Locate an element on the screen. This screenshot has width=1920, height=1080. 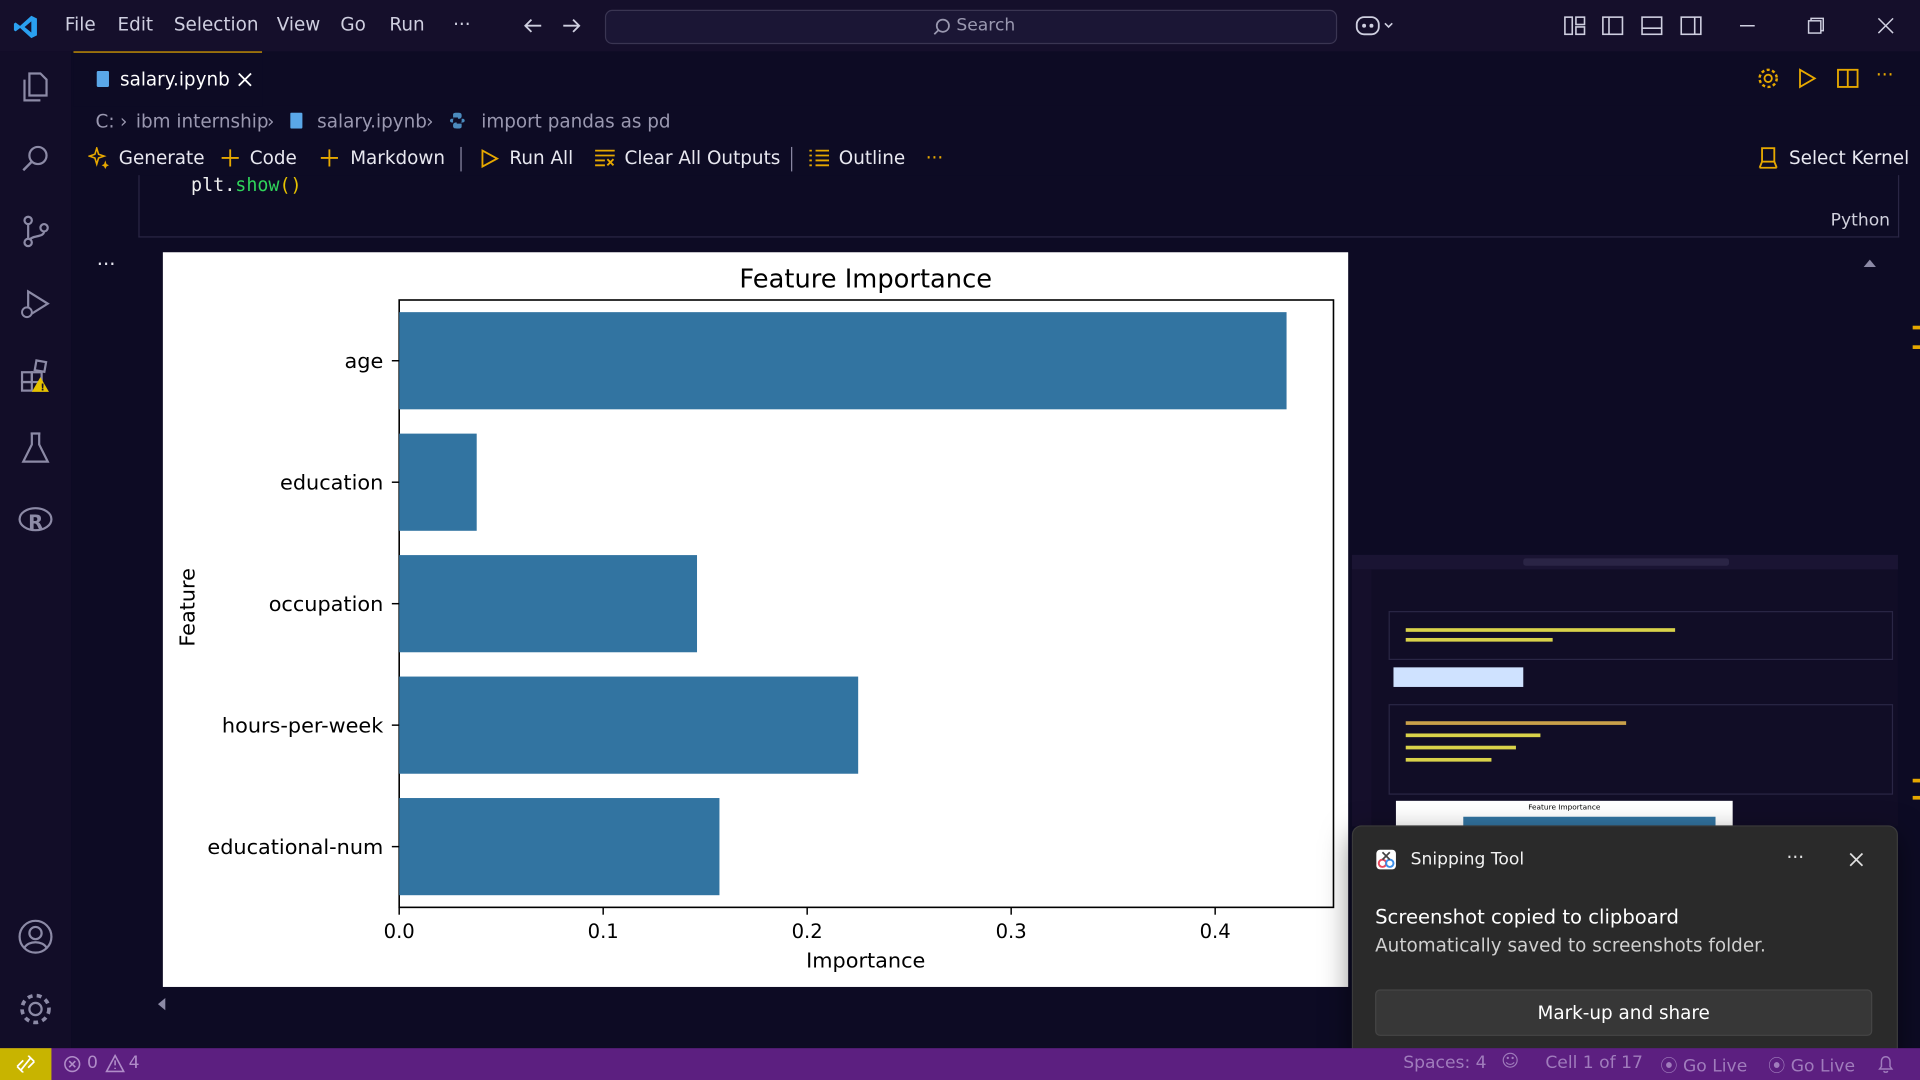
testing-icon is located at coordinates (35, 448).